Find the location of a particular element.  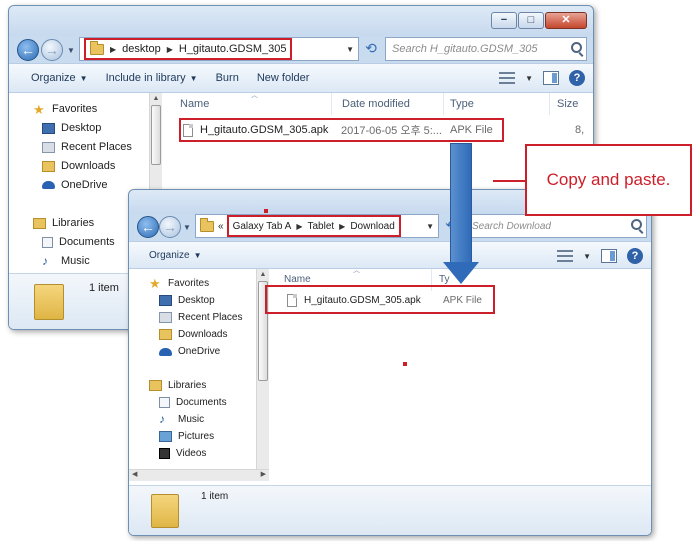

breadcrumb: ▶ desktop ▶ H_gitauto.GDSM_305 is located at coordinates (188, 49).